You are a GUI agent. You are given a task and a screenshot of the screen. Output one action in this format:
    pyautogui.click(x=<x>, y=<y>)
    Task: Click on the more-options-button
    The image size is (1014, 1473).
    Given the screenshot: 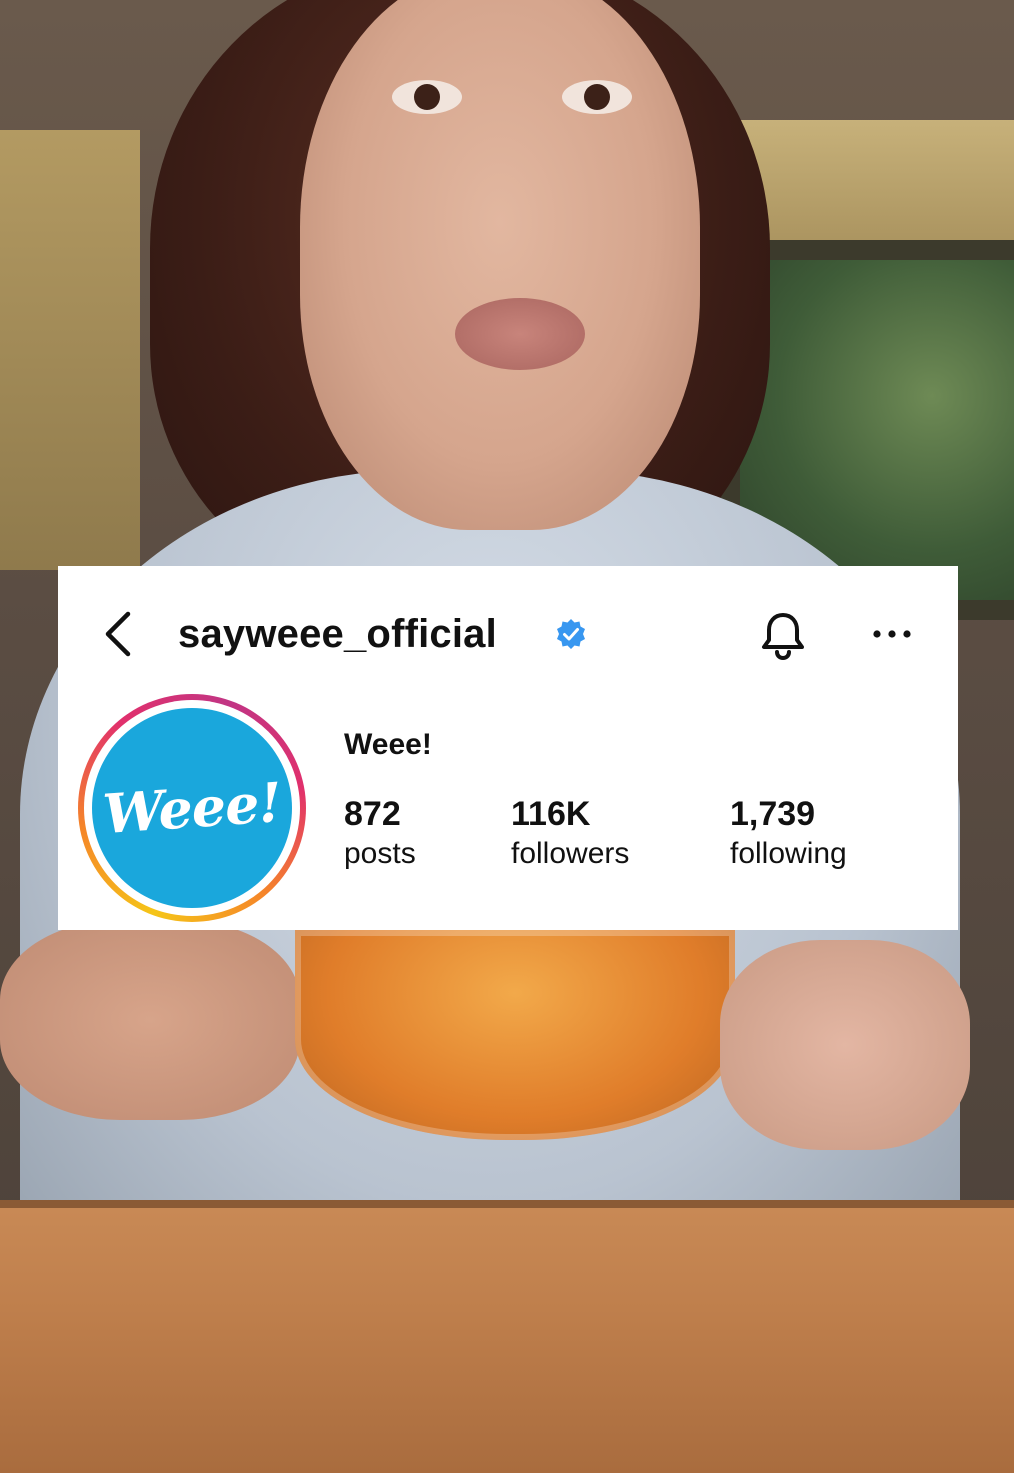 What is the action you would take?
    pyautogui.click(x=892, y=634)
    